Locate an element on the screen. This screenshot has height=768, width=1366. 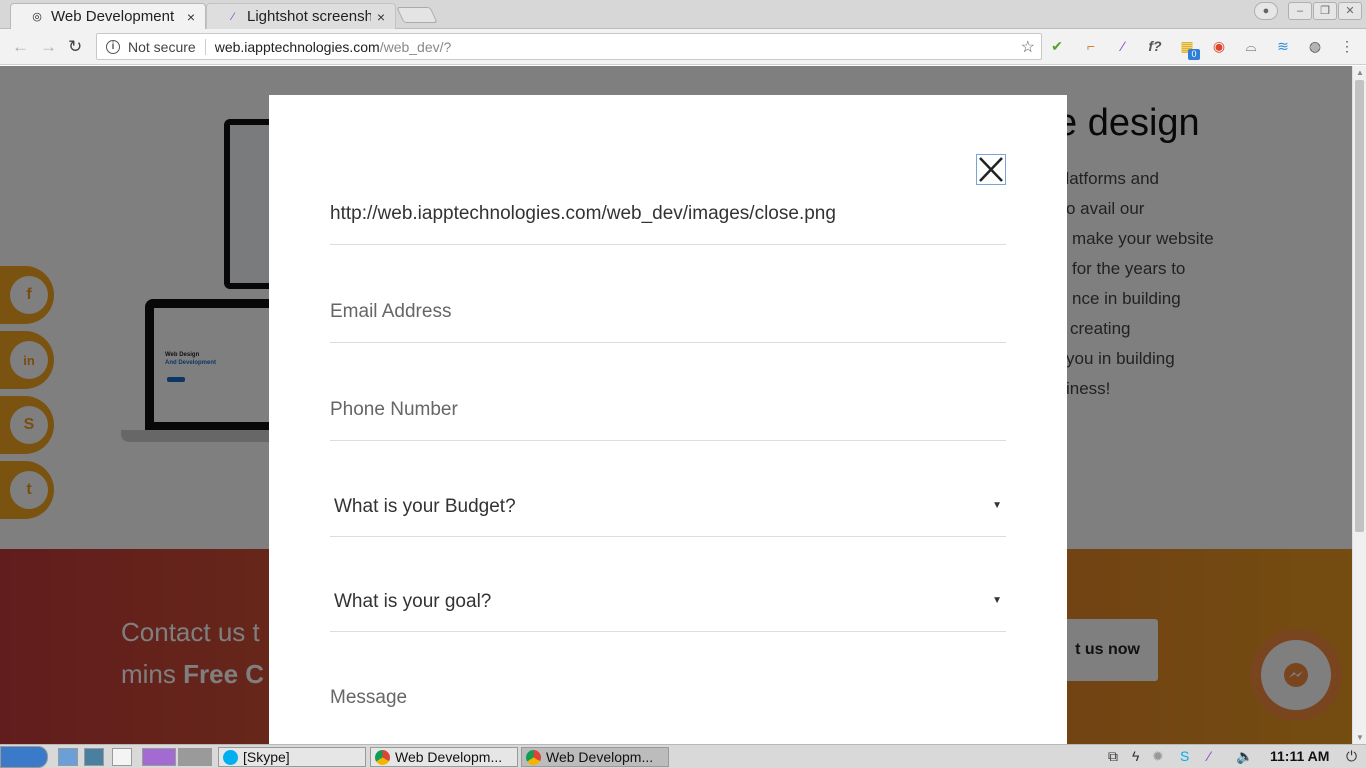
phone-field: Phone Number is located at coordinates (668, 420).